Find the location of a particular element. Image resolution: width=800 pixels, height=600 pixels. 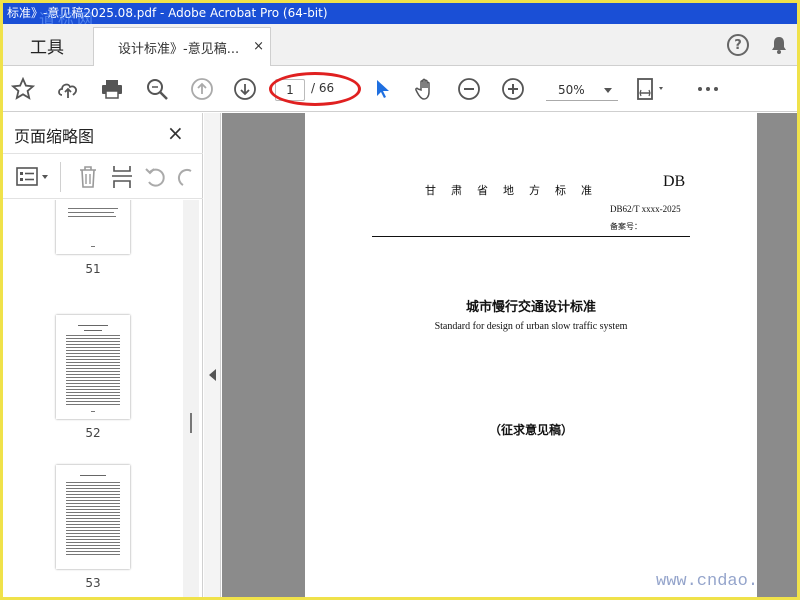

thumbnail-scrollbar is located at coordinates (191, 398).